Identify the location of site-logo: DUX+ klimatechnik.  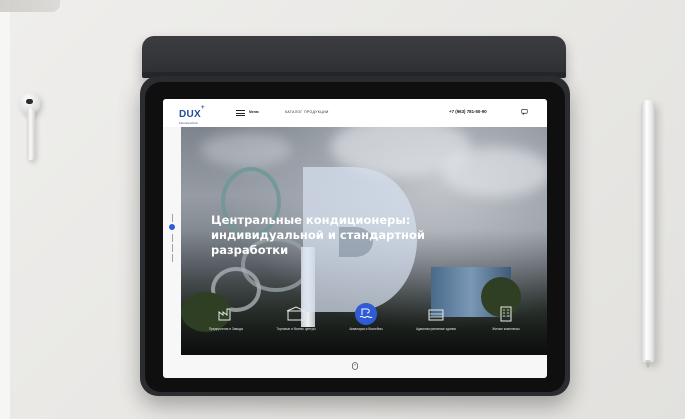
(192, 115).